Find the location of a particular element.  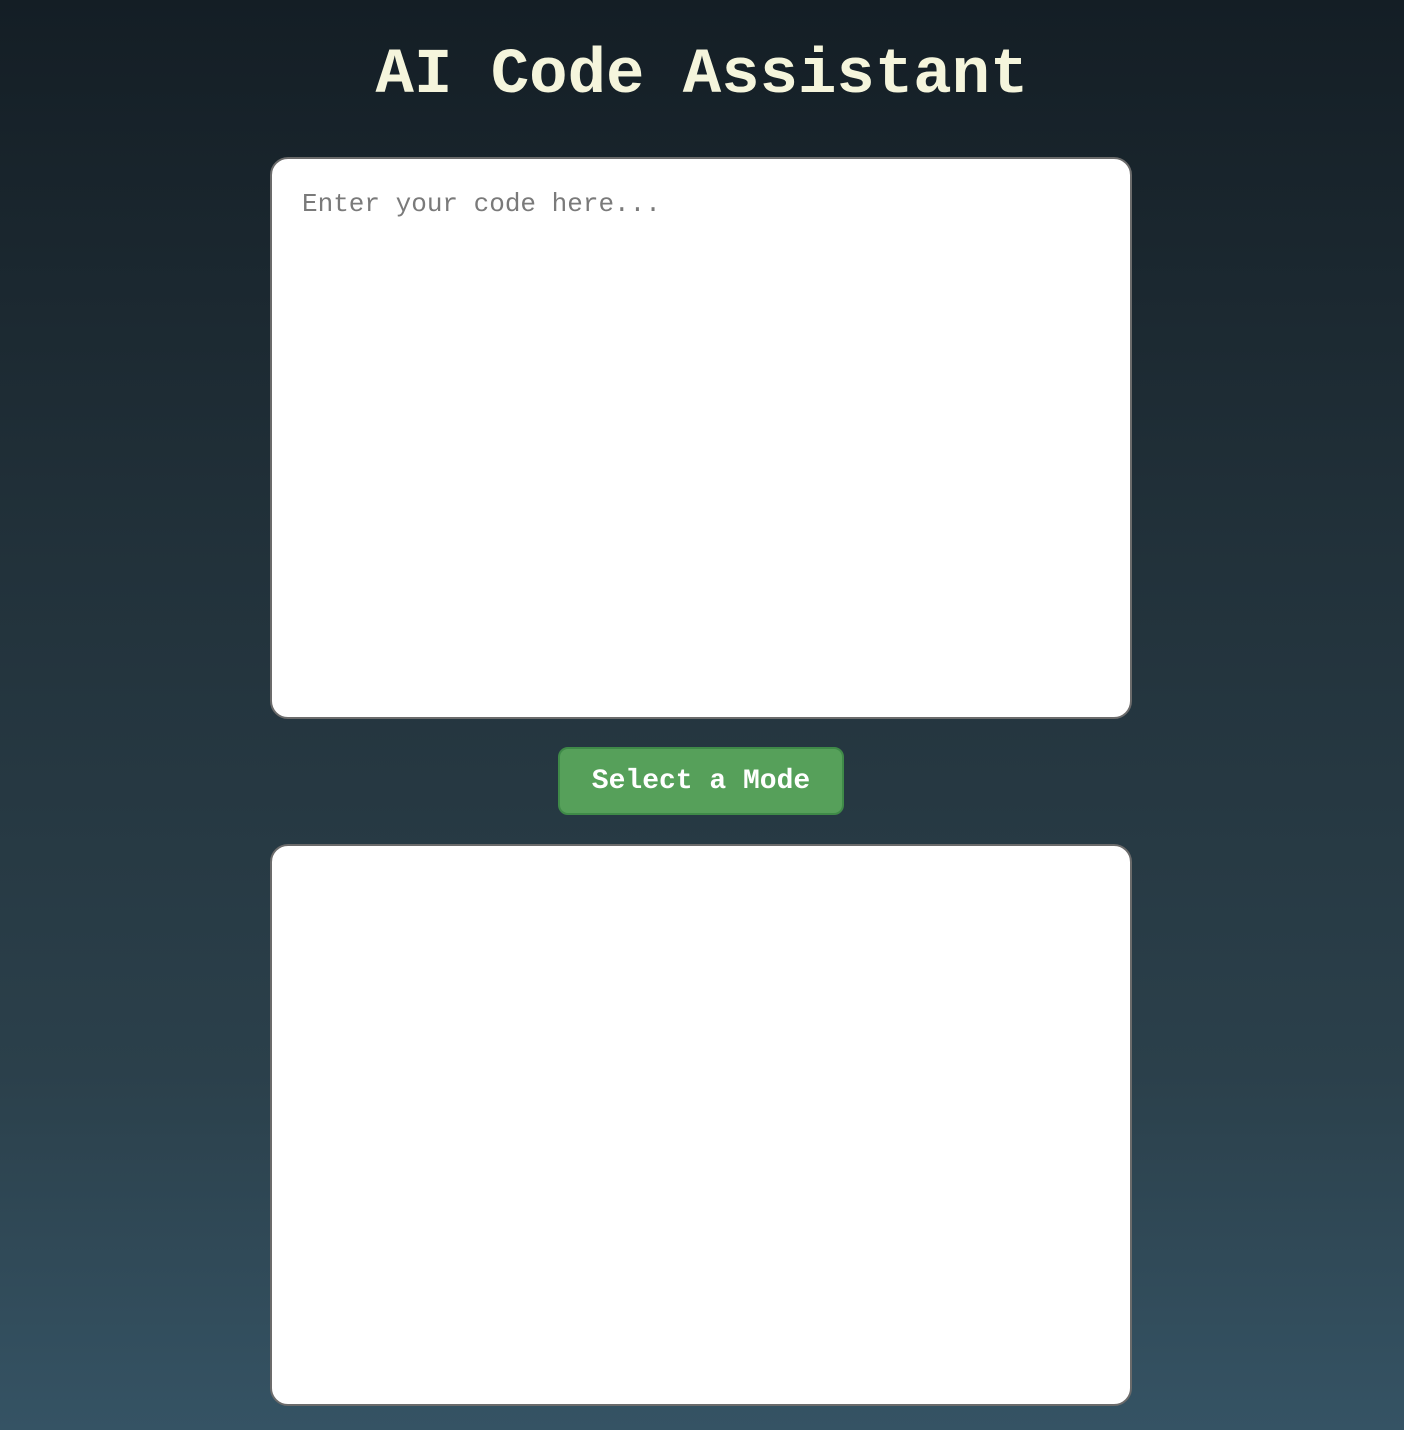

select-mode-button: Select a Mode is located at coordinates (701, 781).